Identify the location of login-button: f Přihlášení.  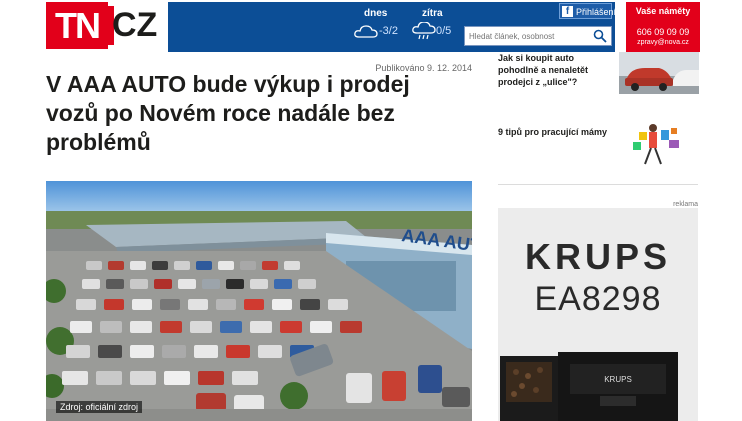
(587, 11).